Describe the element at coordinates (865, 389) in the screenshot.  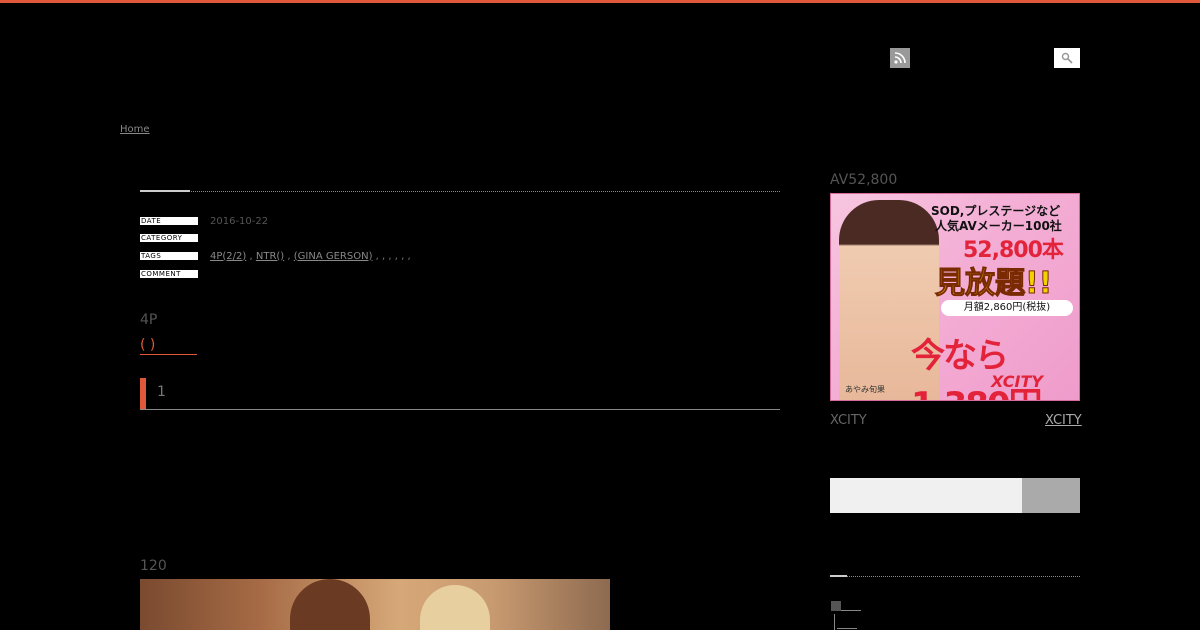
I see `banner-caption: あやみ旬果` at that location.